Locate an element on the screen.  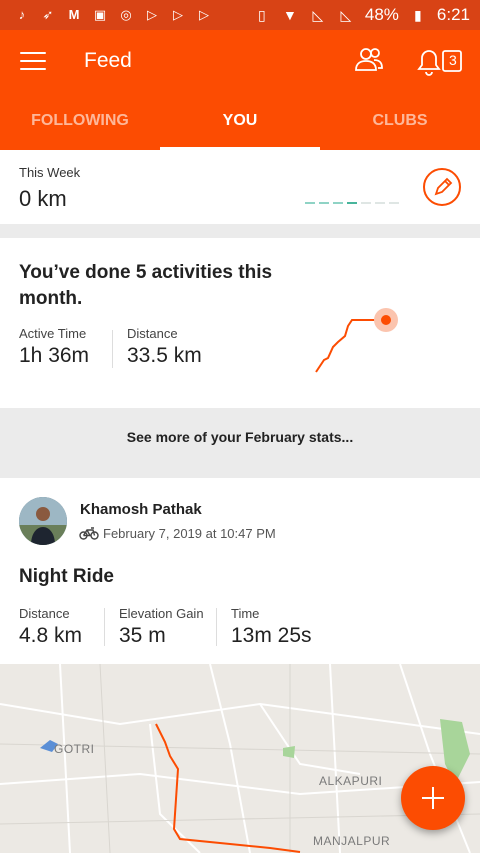
compass-icon: ◎ is located at coordinates (126, 14).